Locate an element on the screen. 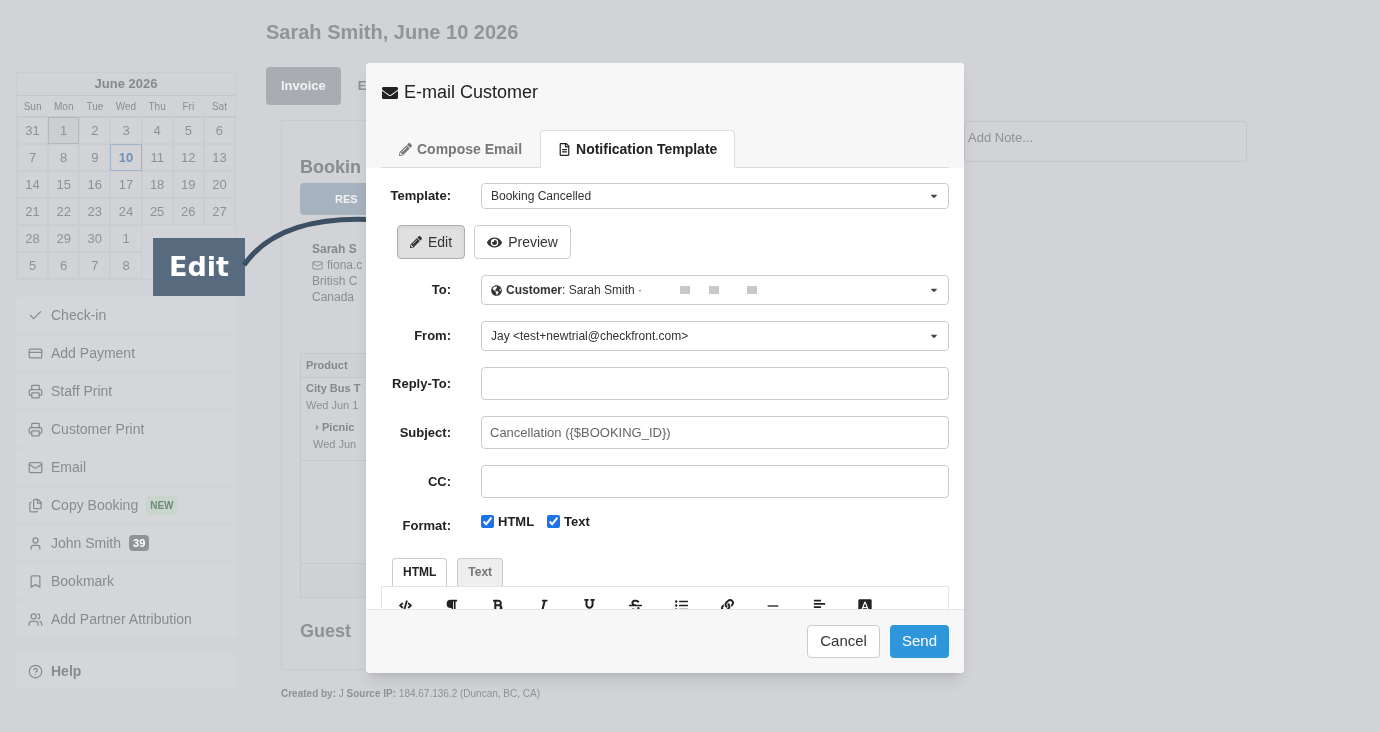  calendar-day: 23 is located at coordinates (95, 211).